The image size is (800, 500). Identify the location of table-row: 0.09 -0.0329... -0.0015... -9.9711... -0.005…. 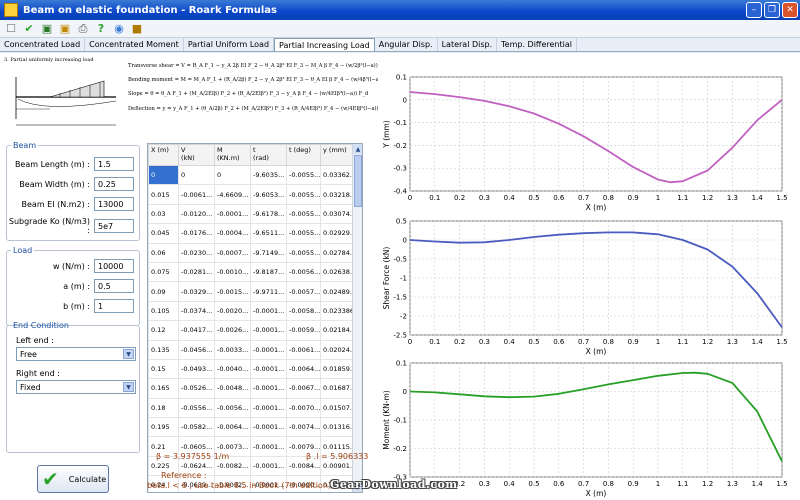
(251, 291).